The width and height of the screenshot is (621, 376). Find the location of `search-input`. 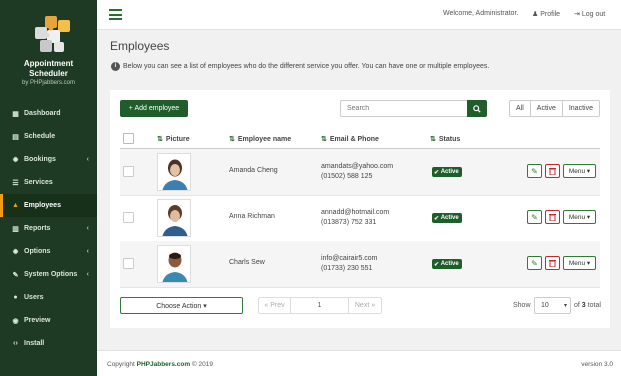

search-input is located at coordinates (404, 108).